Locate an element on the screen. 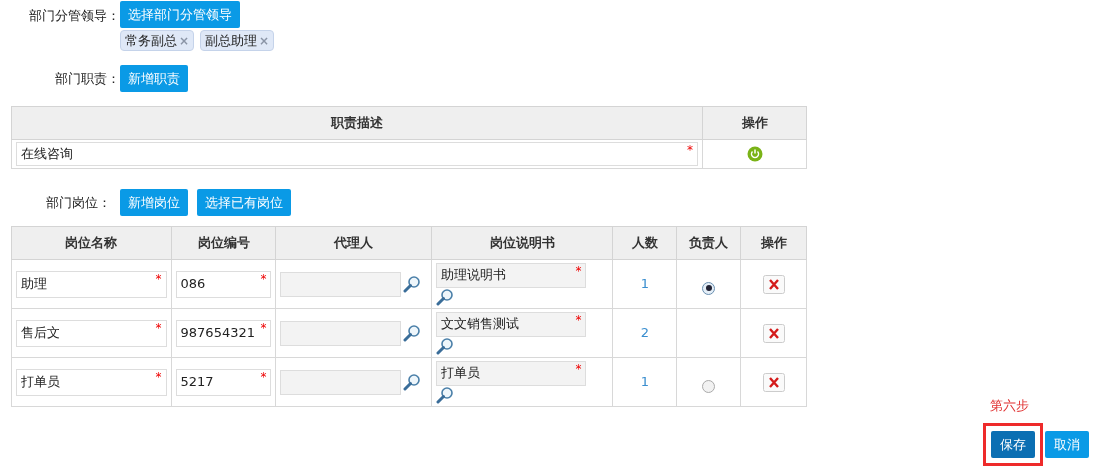 This screenshot has height=472, width=1117. tag-label: 副总助理 is located at coordinates (231, 40).